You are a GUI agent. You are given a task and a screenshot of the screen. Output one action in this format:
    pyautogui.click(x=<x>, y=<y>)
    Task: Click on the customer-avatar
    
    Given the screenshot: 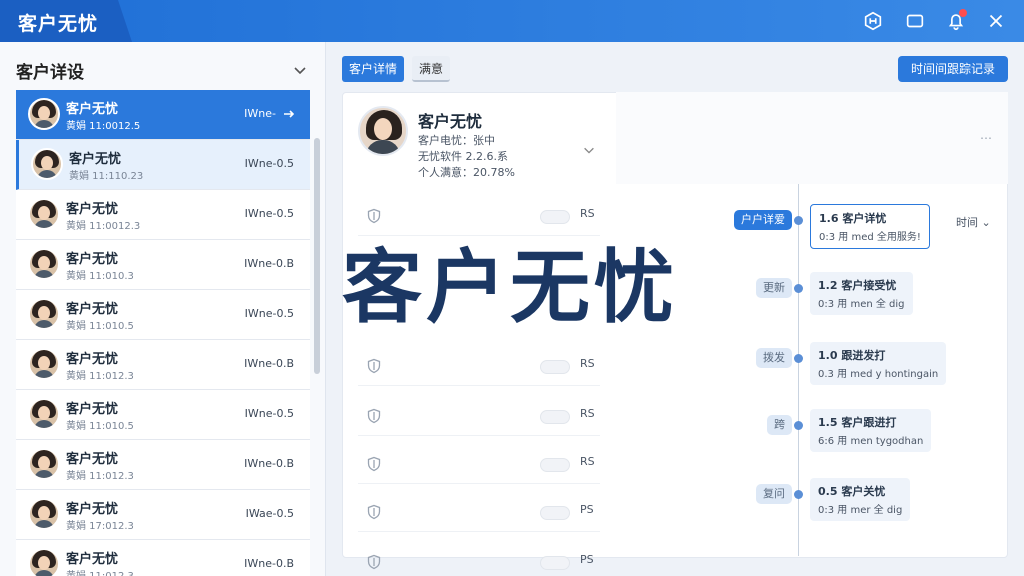 What is the action you would take?
    pyautogui.click(x=383, y=131)
    